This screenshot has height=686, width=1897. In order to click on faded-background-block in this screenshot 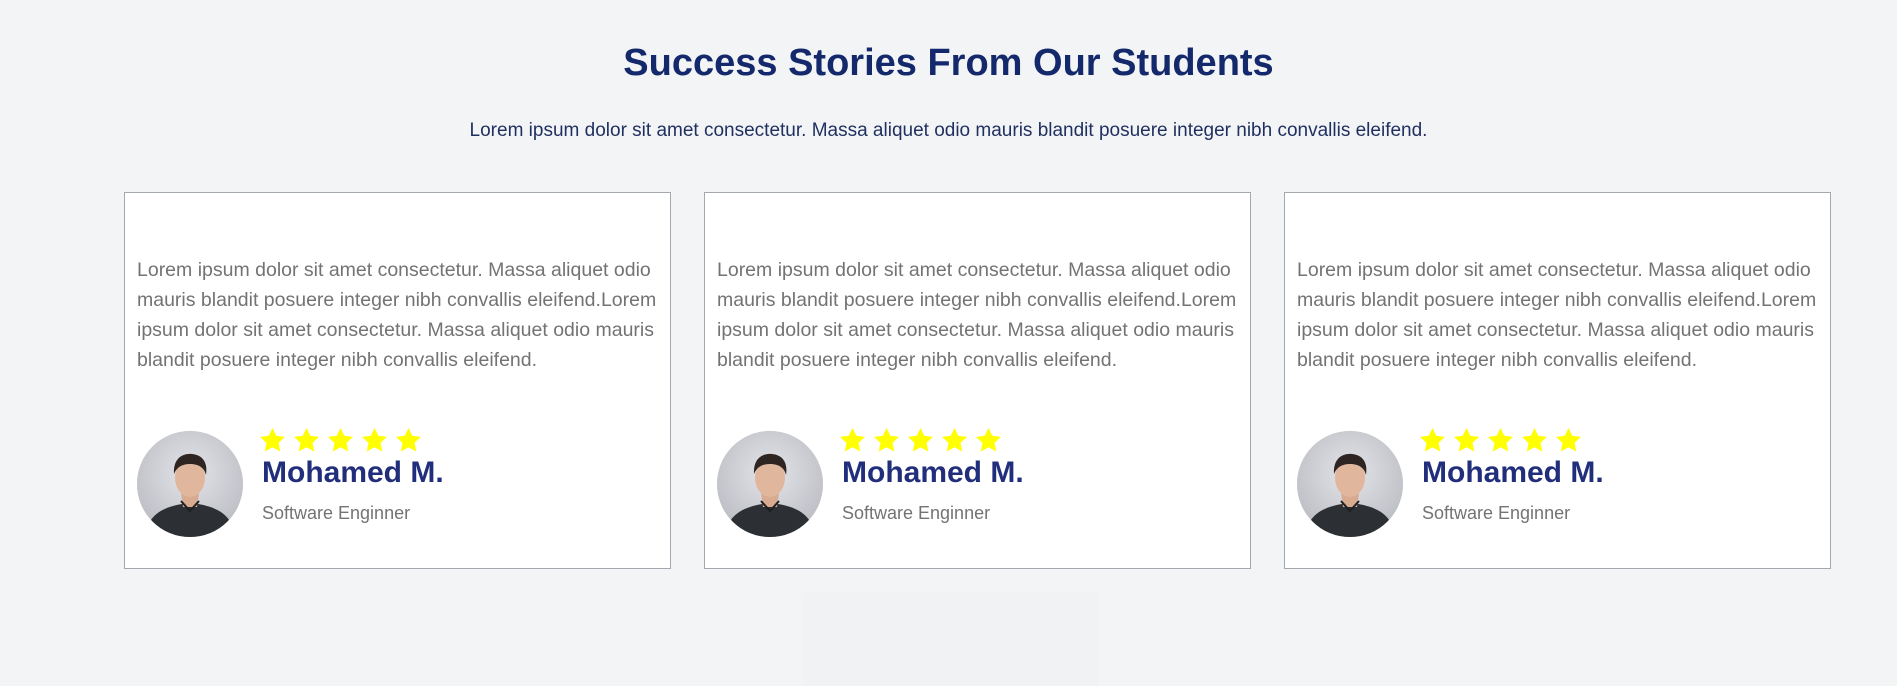, I will do `click(950, 639)`.